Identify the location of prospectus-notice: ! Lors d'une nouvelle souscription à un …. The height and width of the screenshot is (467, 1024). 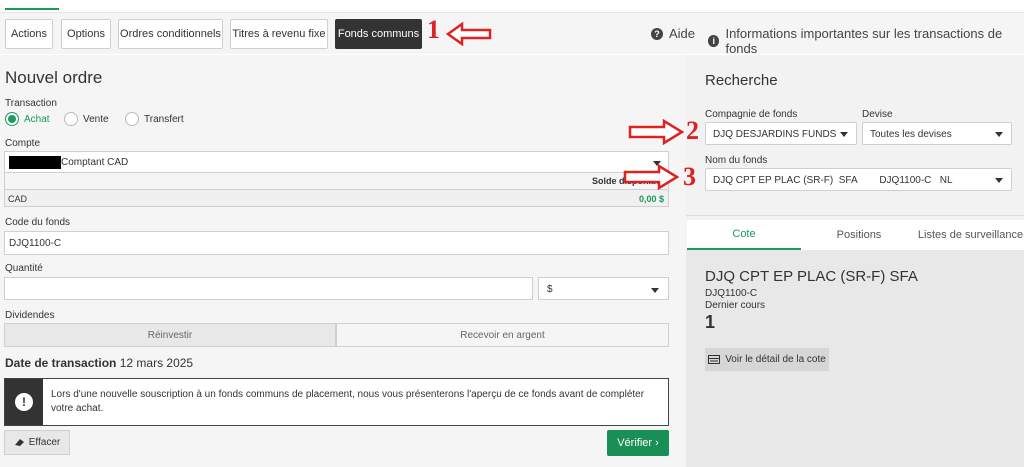
(336, 402).